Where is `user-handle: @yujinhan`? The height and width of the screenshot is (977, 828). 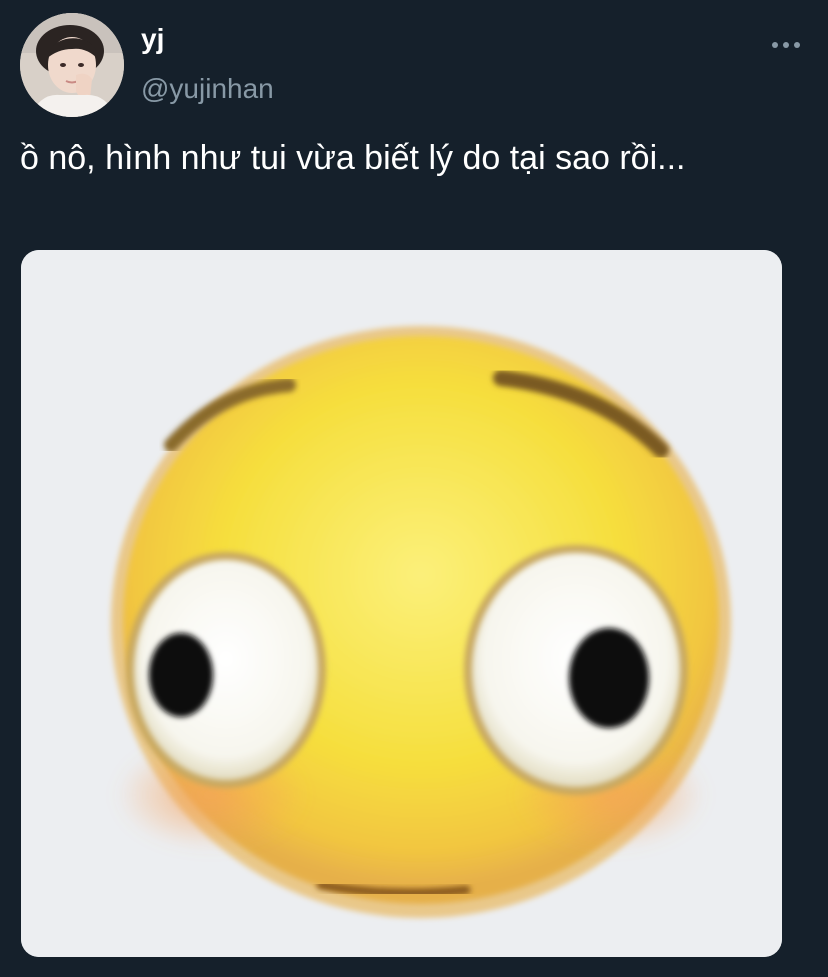
user-handle: @yujinhan is located at coordinates (207, 89).